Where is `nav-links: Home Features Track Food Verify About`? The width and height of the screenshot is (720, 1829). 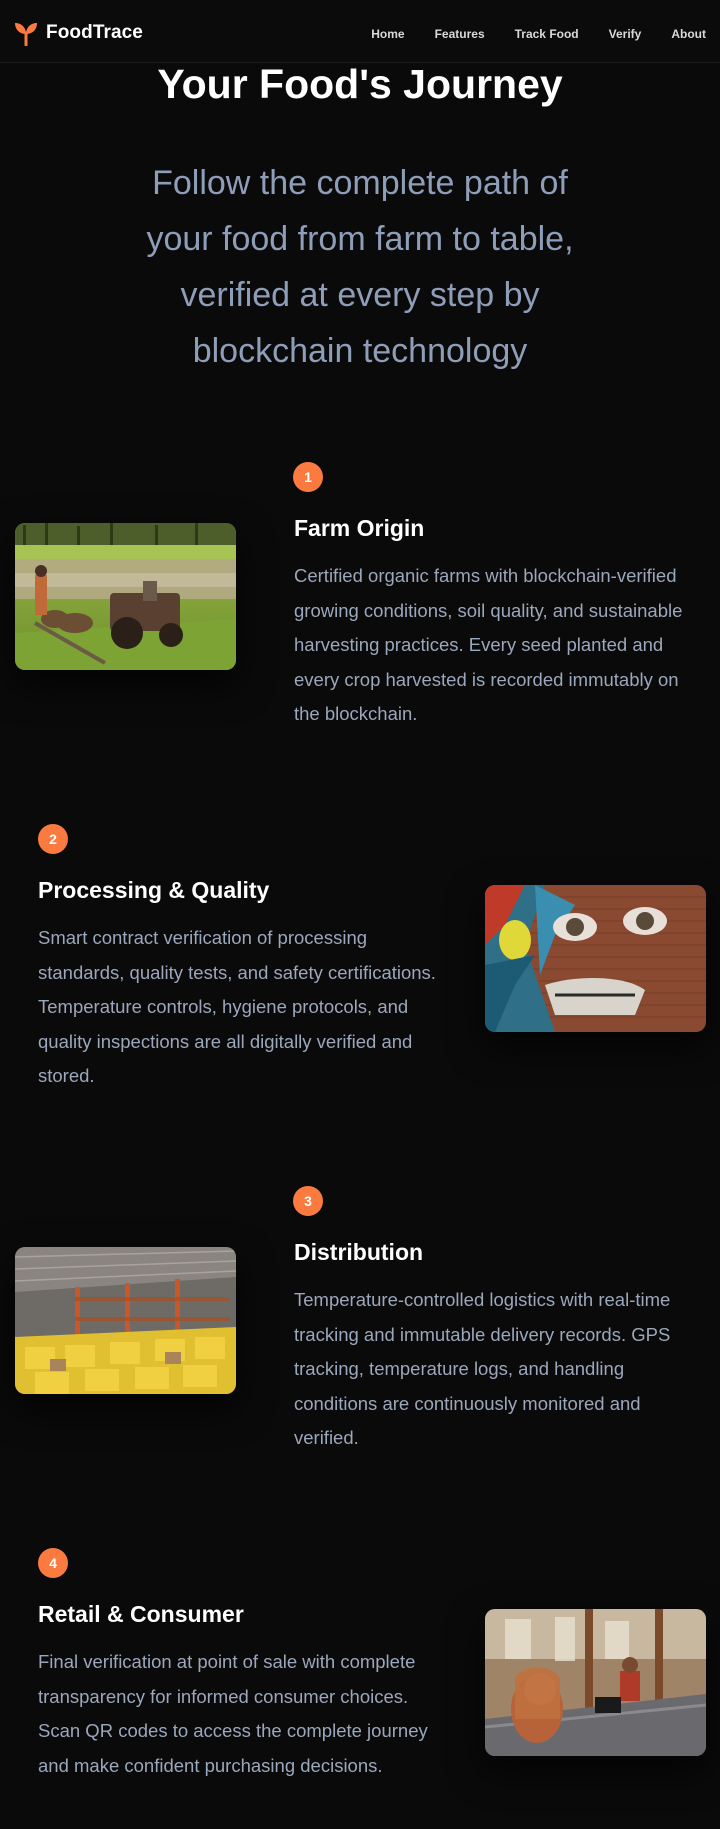
nav-links: Home Features Track Food Verify About is located at coordinates (523, 34).